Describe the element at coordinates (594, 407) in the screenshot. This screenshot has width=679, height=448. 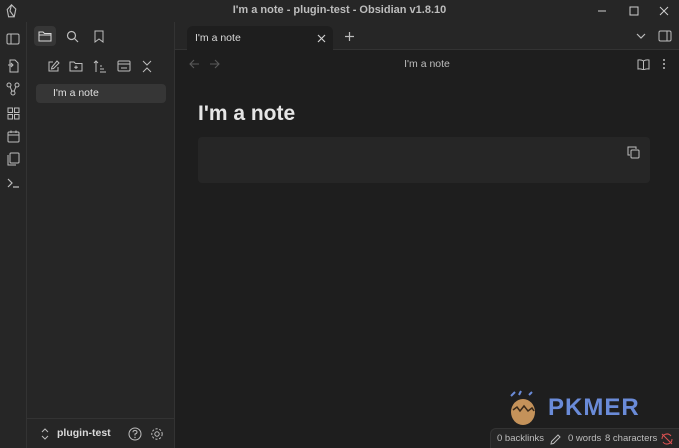
I see `watermark-text: PKMER` at that location.